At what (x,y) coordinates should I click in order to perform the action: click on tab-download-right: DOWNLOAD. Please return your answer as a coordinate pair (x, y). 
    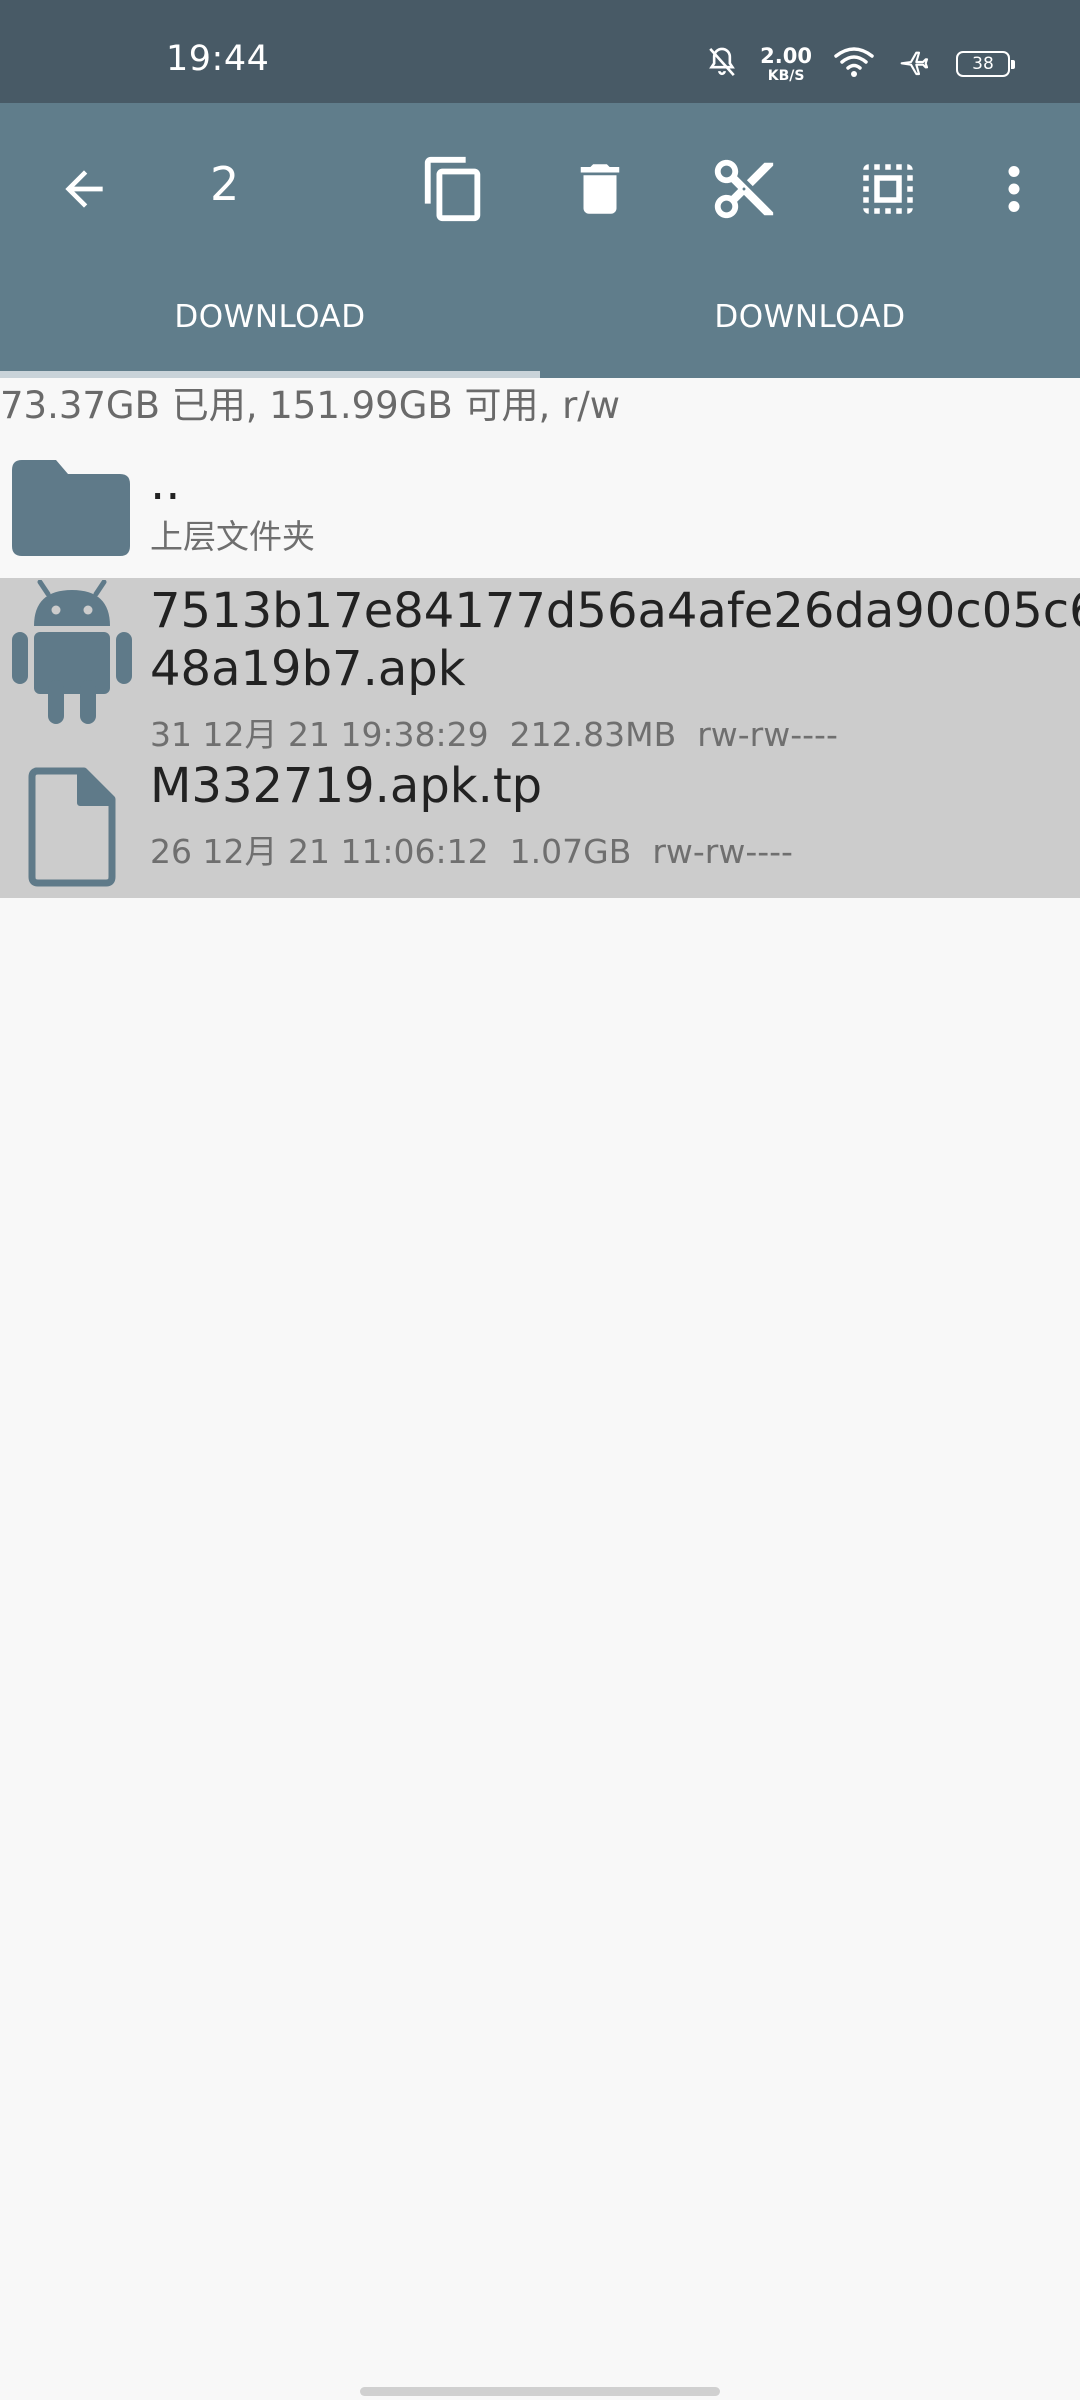
    Looking at the image, I should click on (810, 325).